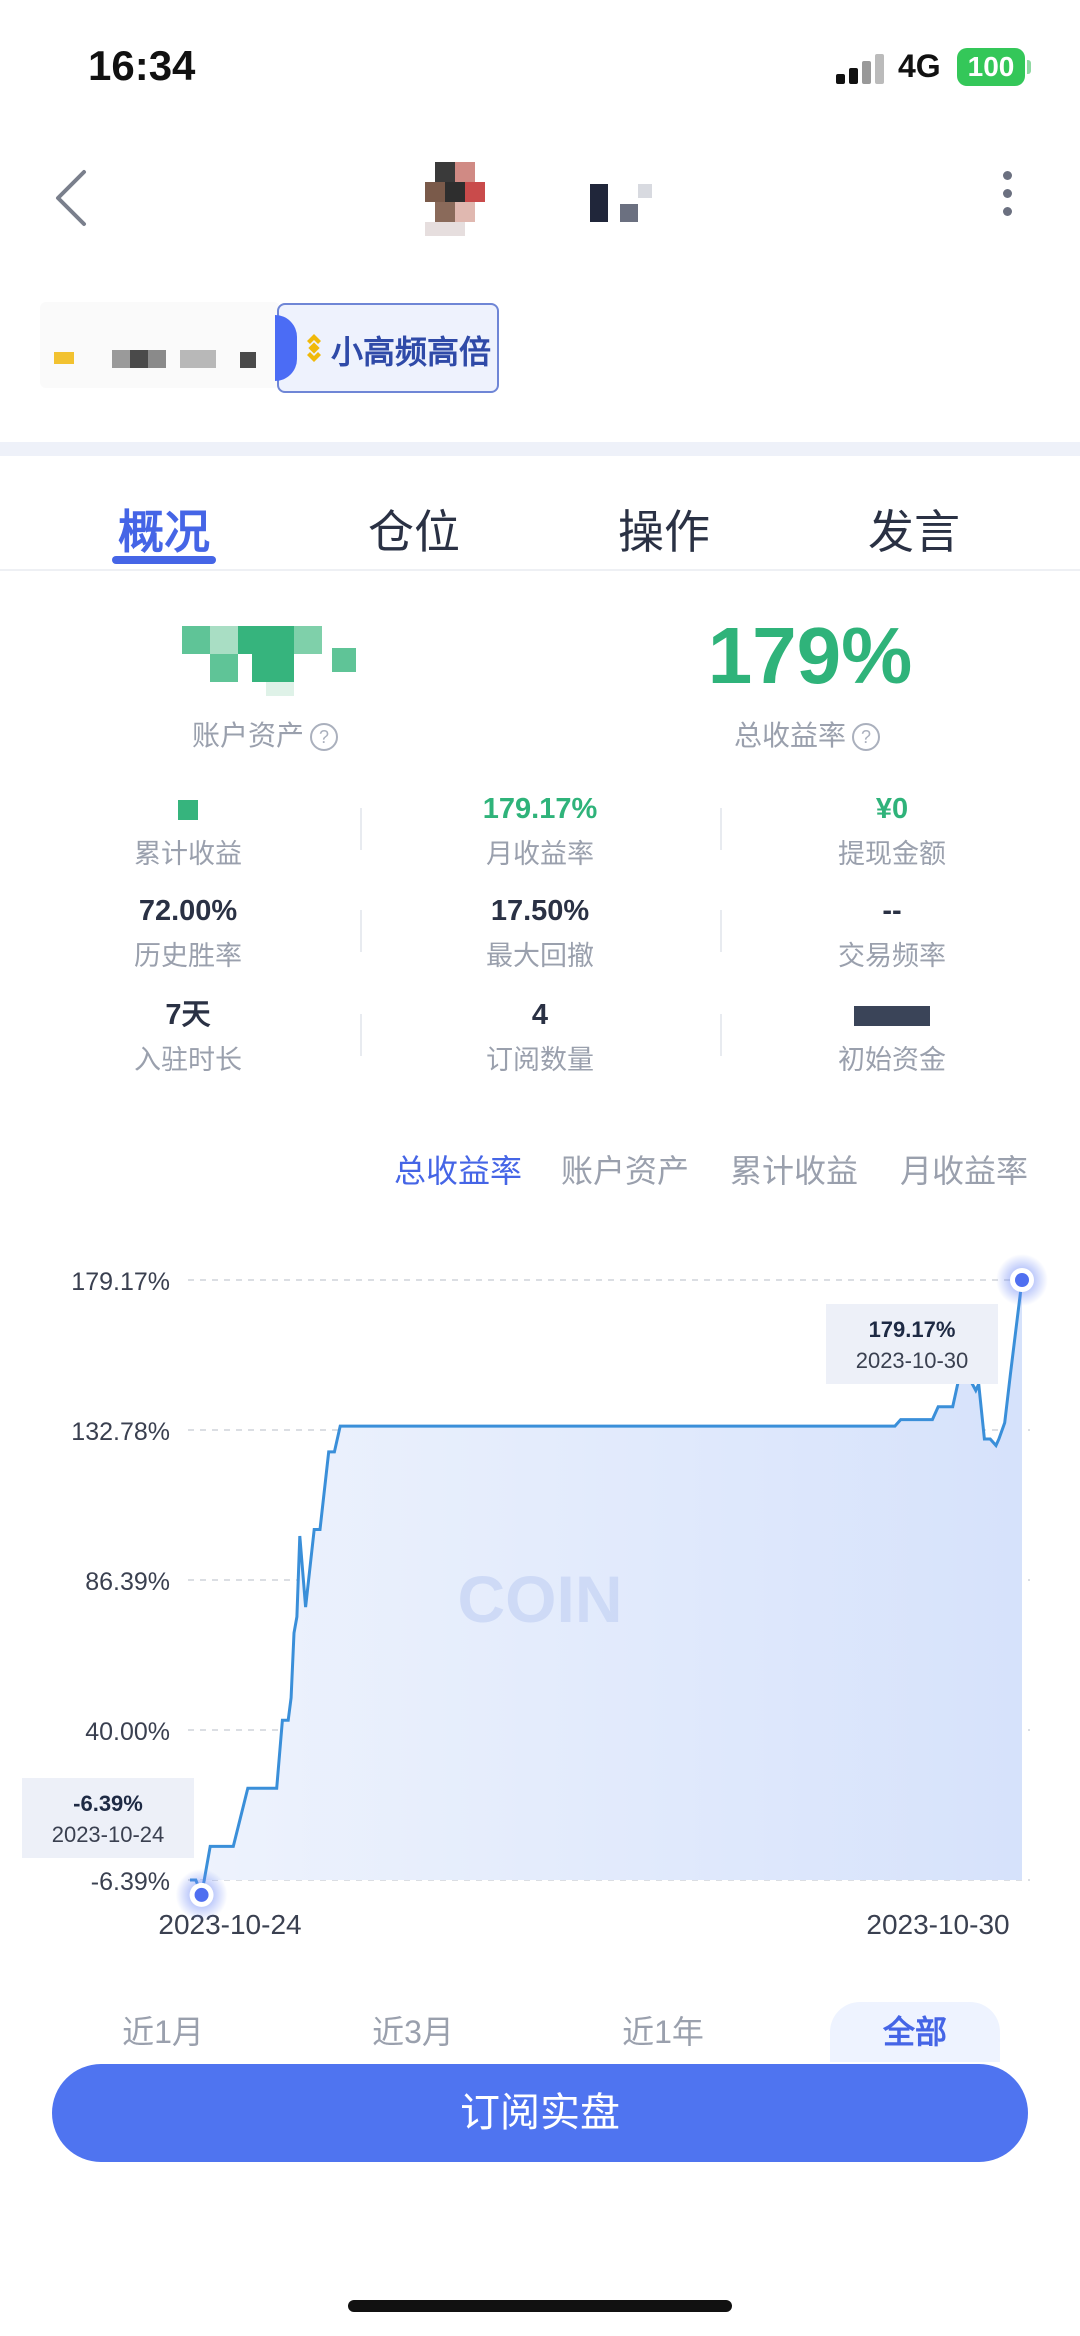 This screenshot has height=2336, width=1080. What do you see at coordinates (414, 529) in the screenshot?
I see `tab-positions: 仓位` at bounding box center [414, 529].